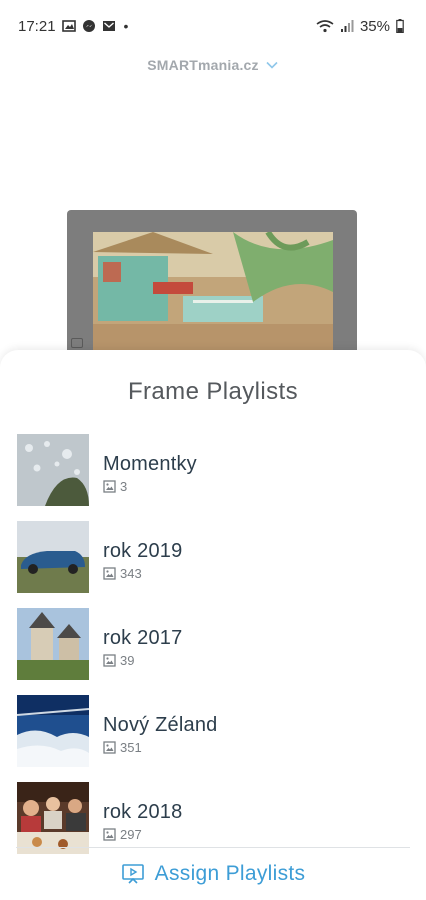 This screenshot has height=900, width=426. Describe the element at coordinates (131, 747) in the screenshot. I see `photo-count: 351` at that location.